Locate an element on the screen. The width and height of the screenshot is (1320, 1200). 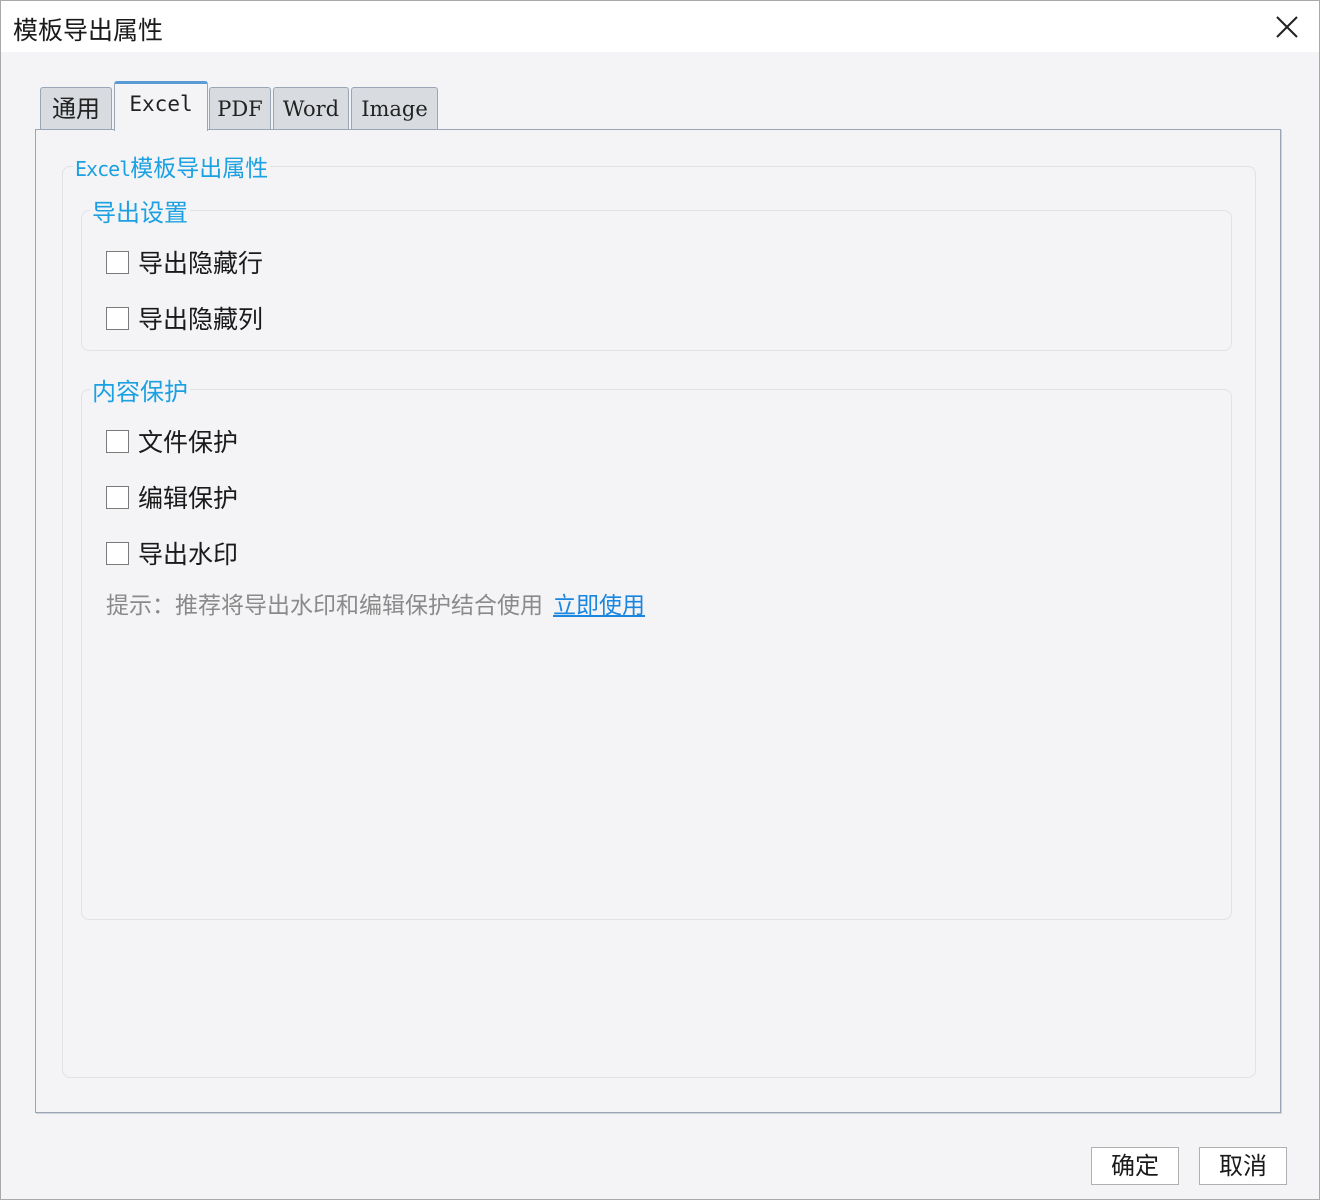
tab-image: Image is located at coordinates (394, 108).